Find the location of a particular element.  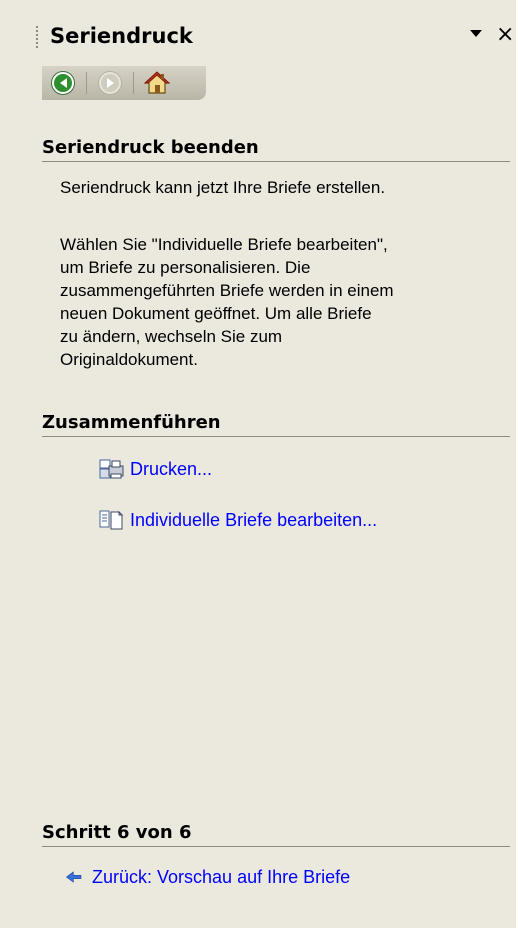

navigation-toolbar is located at coordinates (124, 83).